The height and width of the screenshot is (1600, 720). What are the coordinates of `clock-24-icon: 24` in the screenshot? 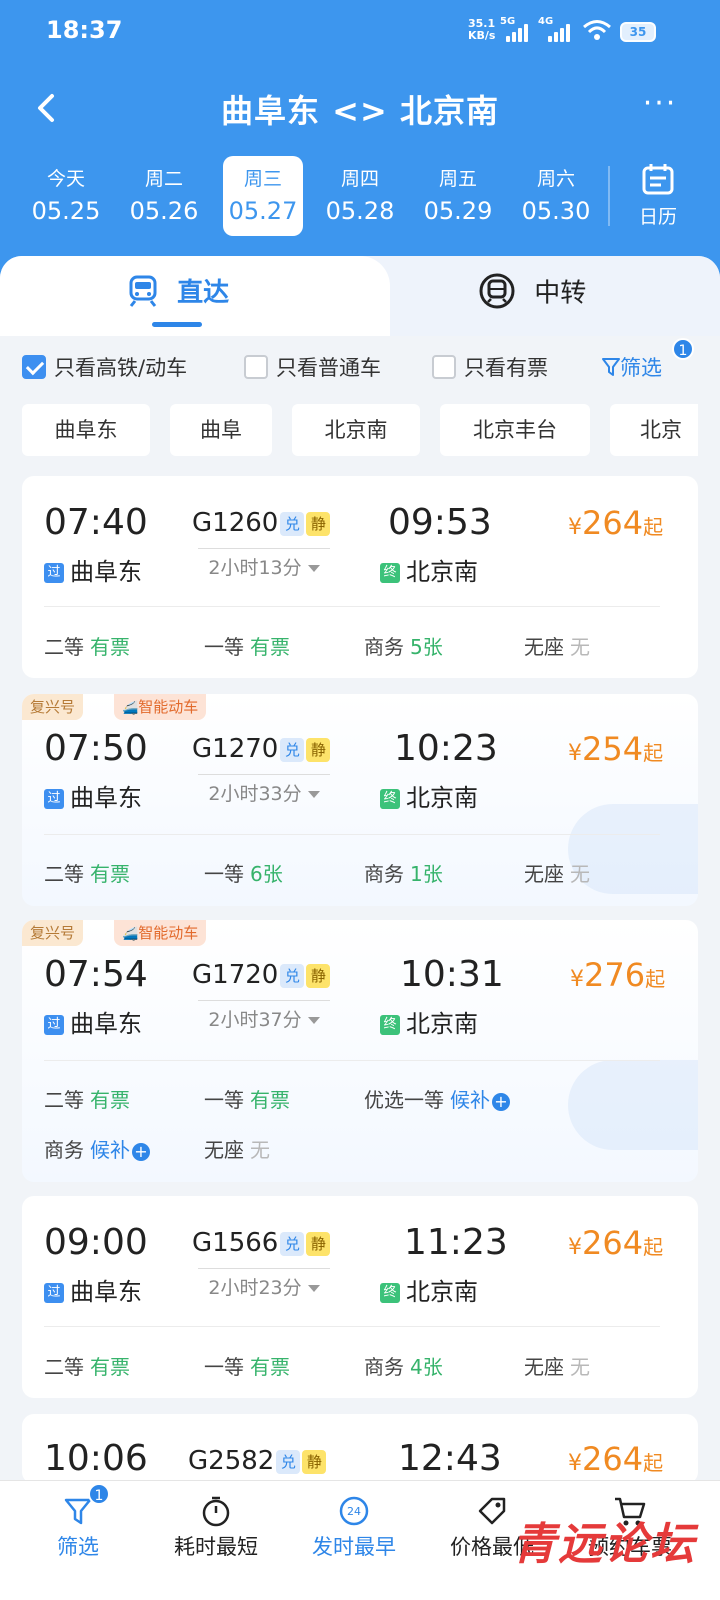 It's located at (354, 1511).